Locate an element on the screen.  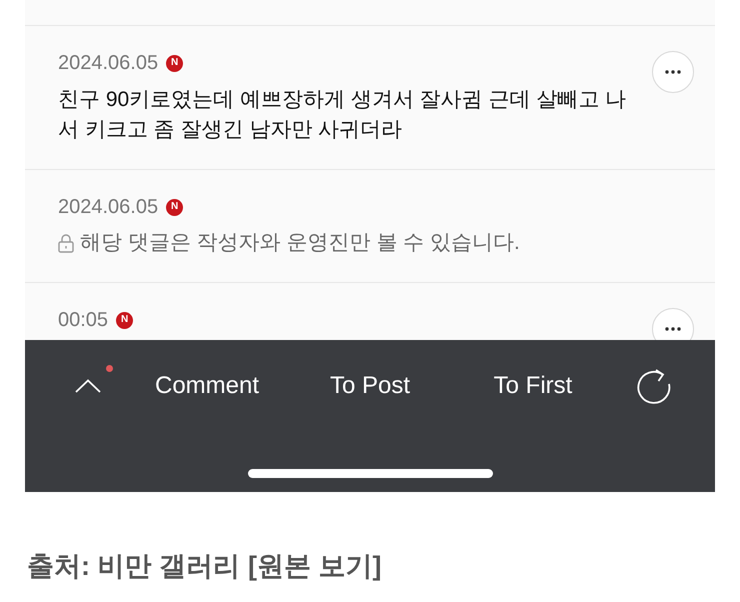
lock-icon is located at coordinates (66, 243).